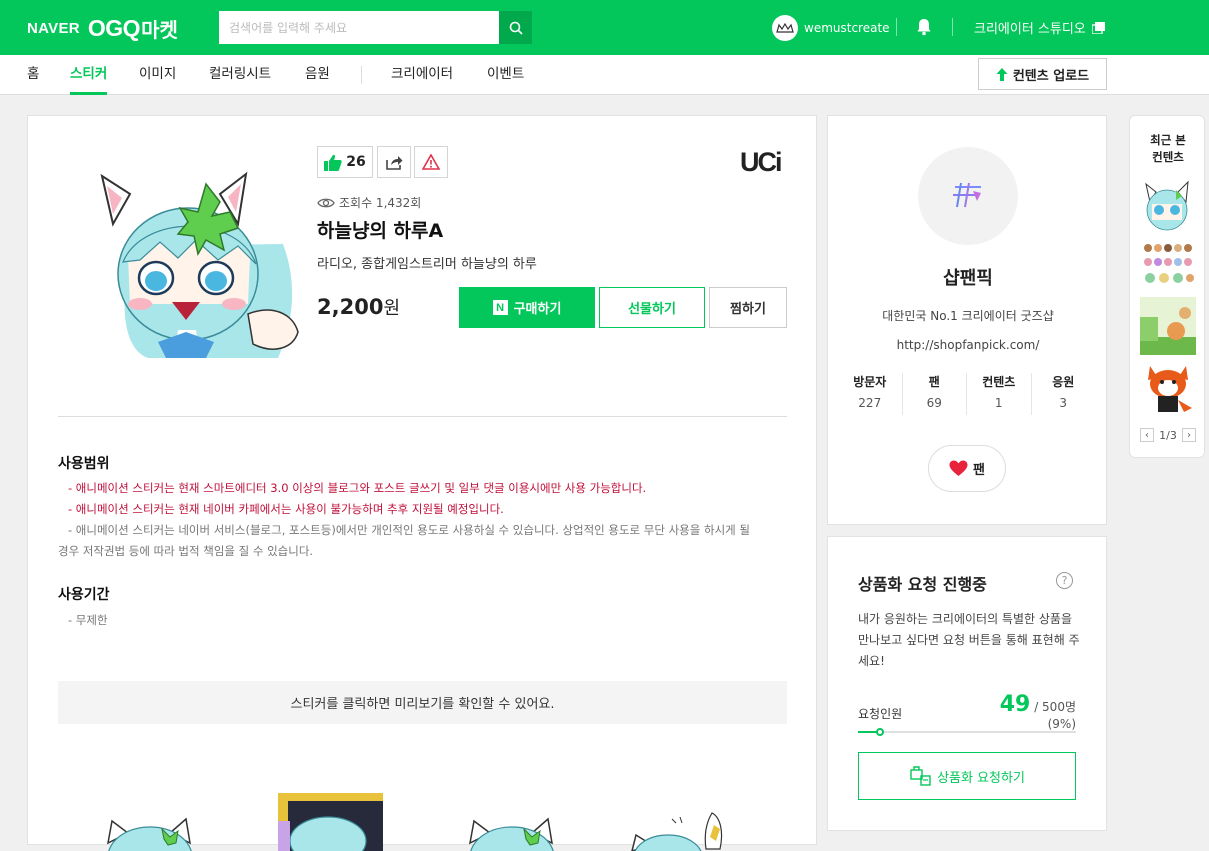 The height and width of the screenshot is (851, 1209). I want to click on stat-label: 응원, so click(1063, 382).